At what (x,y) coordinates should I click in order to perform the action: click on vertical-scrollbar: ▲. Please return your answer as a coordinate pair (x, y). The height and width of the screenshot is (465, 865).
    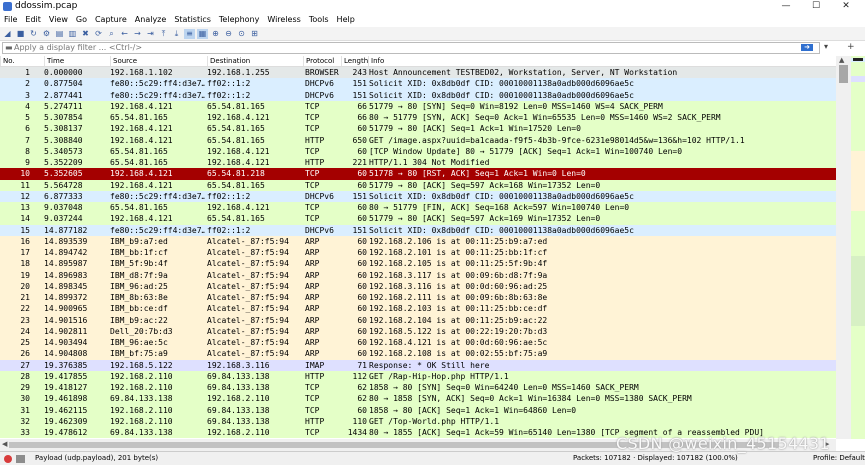
    Looking at the image, I should click on (843, 247).